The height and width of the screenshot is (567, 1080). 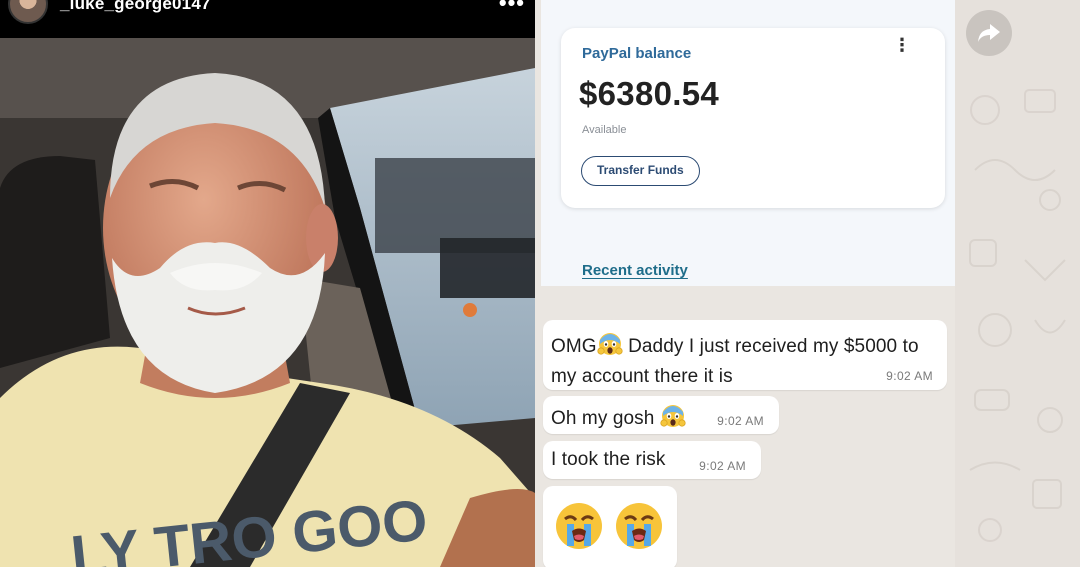 I want to click on paypal-balance-label: PayPal balance, so click(x=637, y=53).